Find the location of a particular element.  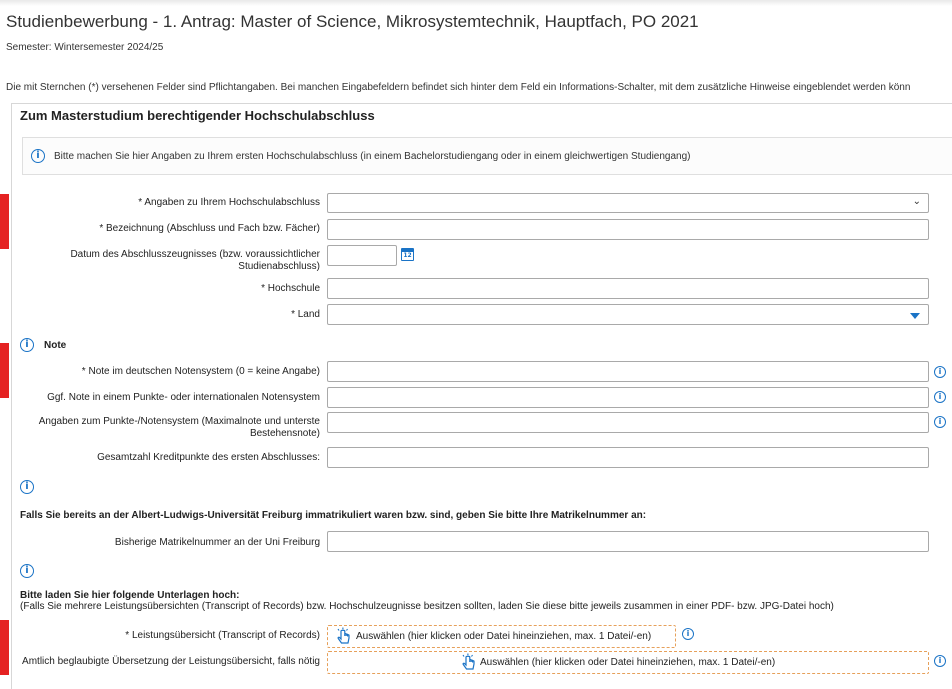

info-icon: i is located at coordinates (38, 156).